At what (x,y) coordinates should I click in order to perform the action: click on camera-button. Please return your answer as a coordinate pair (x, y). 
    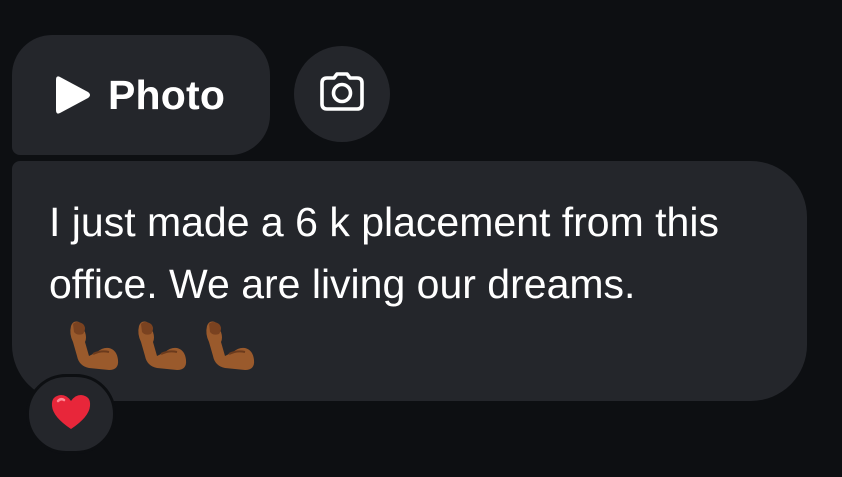
    Looking at the image, I should click on (342, 94).